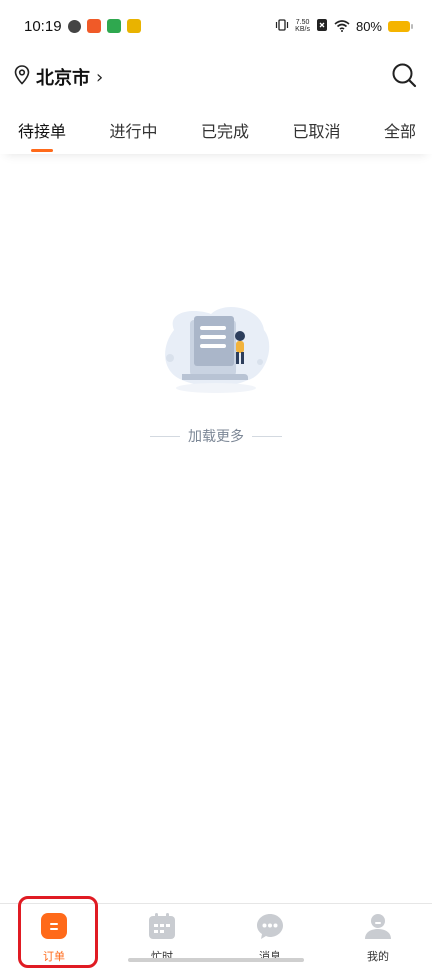 This screenshot has height=968, width=432. Describe the element at coordinates (216, 26) in the screenshot. I see `status-bar: 10:19 7.50 KB/s 80%` at that location.